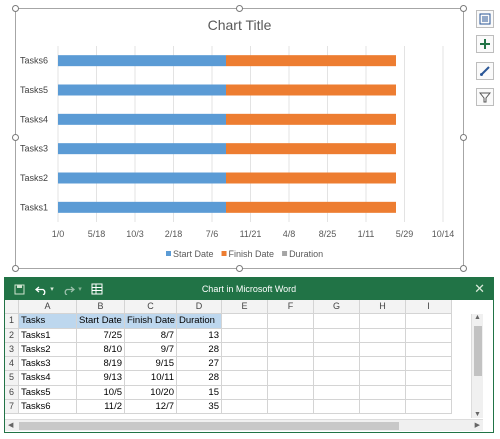 This screenshot has width=500, height=439. What do you see at coordinates (209, 426) in the screenshot?
I see `horizontal-scroll-thumb` at bounding box center [209, 426].